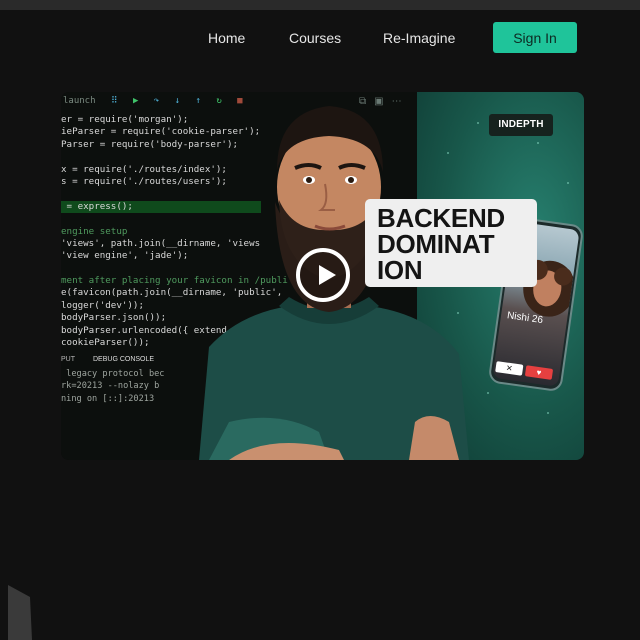 This screenshot has height=640, width=640. I want to click on nav-link-home: Home, so click(226, 38).